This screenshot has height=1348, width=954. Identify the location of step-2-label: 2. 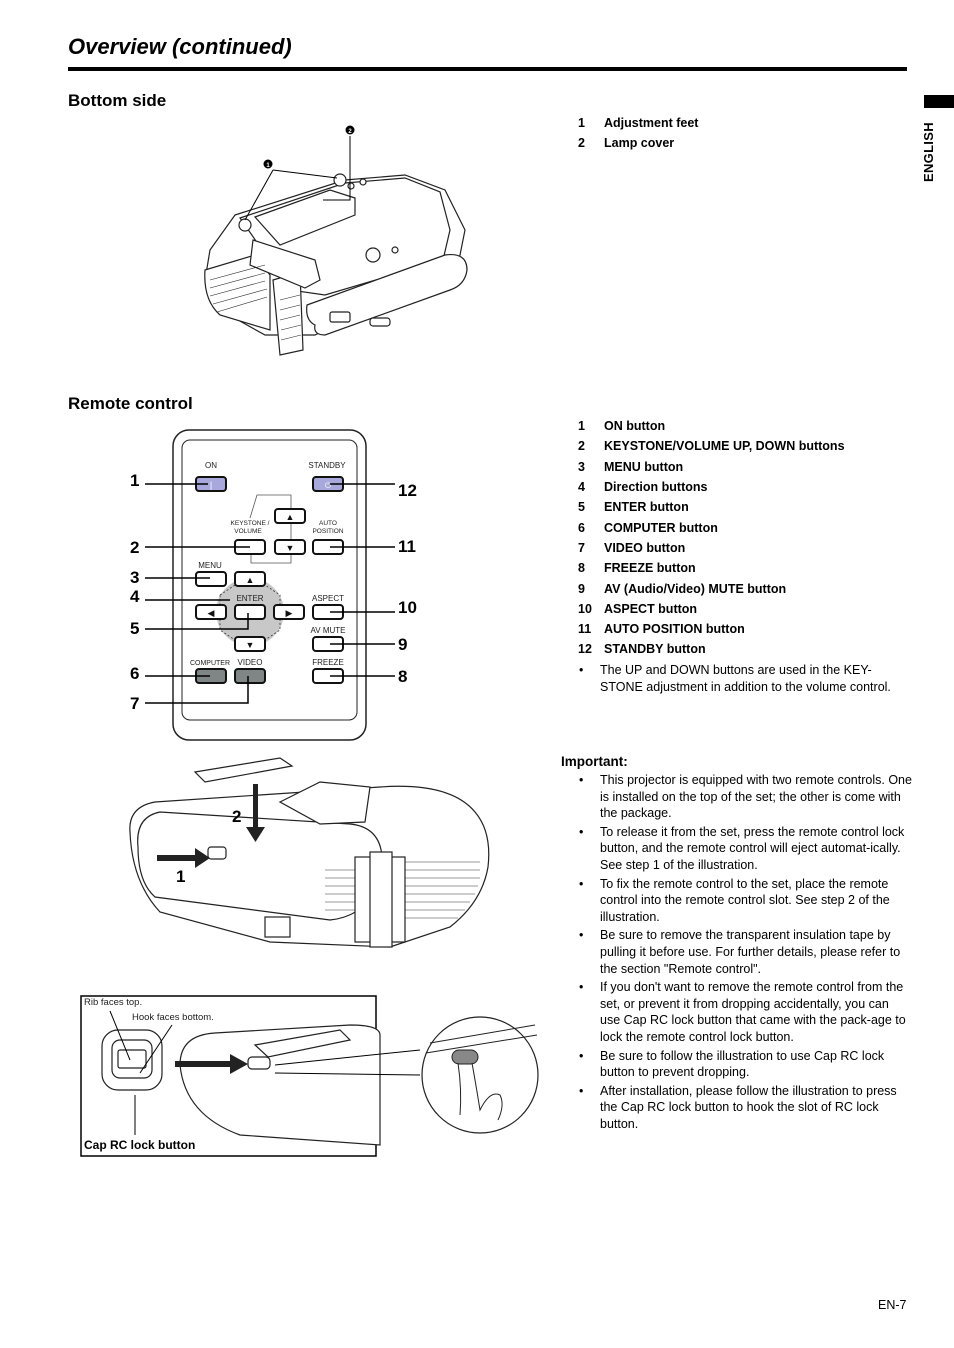
(236, 816).